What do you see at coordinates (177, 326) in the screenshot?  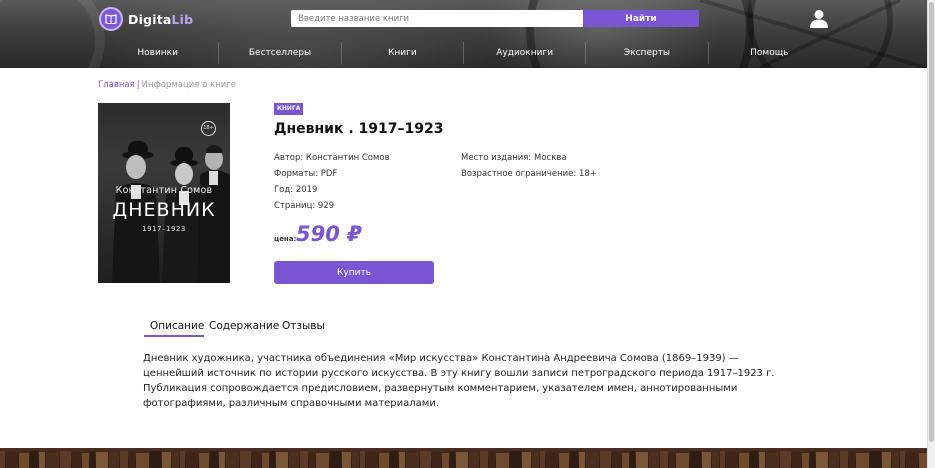 I see `tab-description: Описание` at bounding box center [177, 326].